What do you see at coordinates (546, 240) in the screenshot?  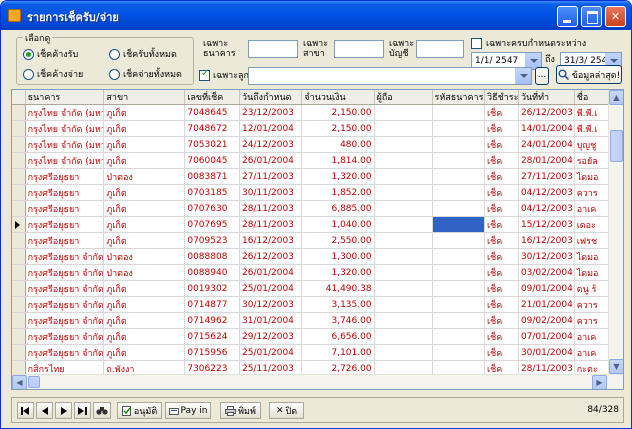 I see `cell-issue-date: 16/12/2003` at bounding box center [546, 240].